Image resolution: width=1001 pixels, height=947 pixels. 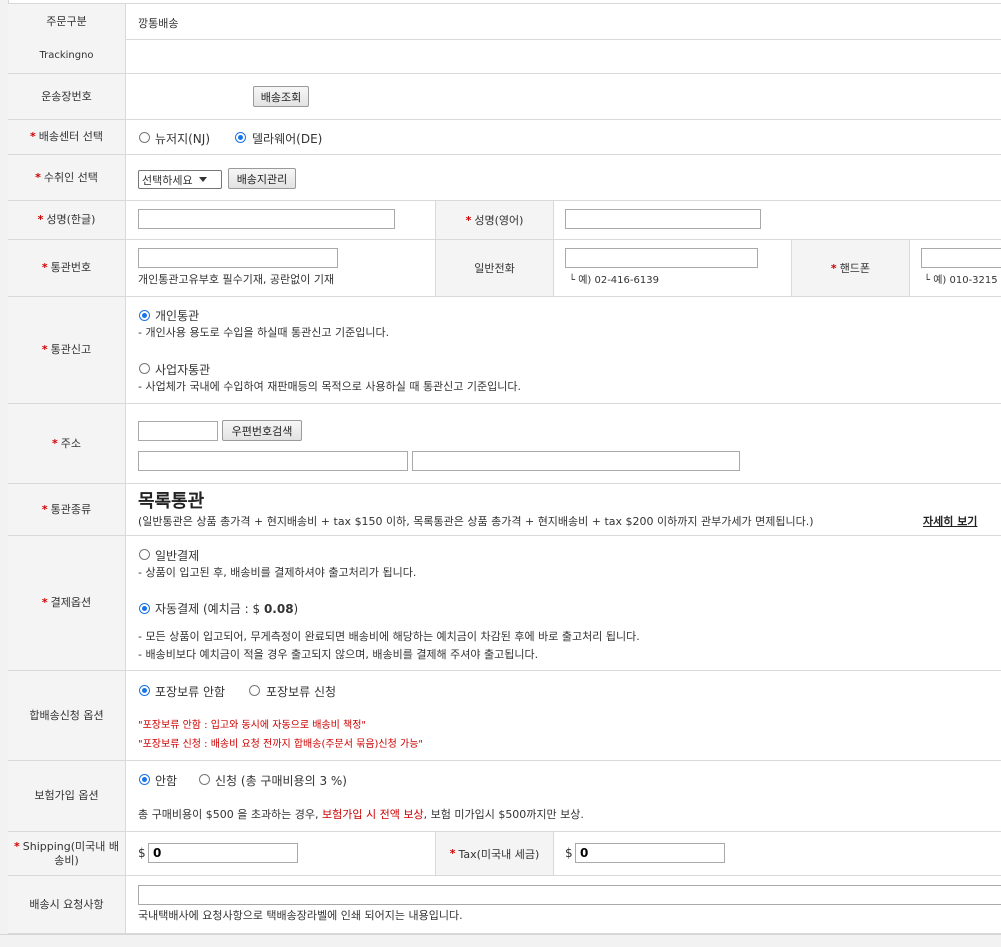 What do you see at coordinates (238, 258) in the screenshot?
I see `customs-no-input` at bounding box center [238, 258].